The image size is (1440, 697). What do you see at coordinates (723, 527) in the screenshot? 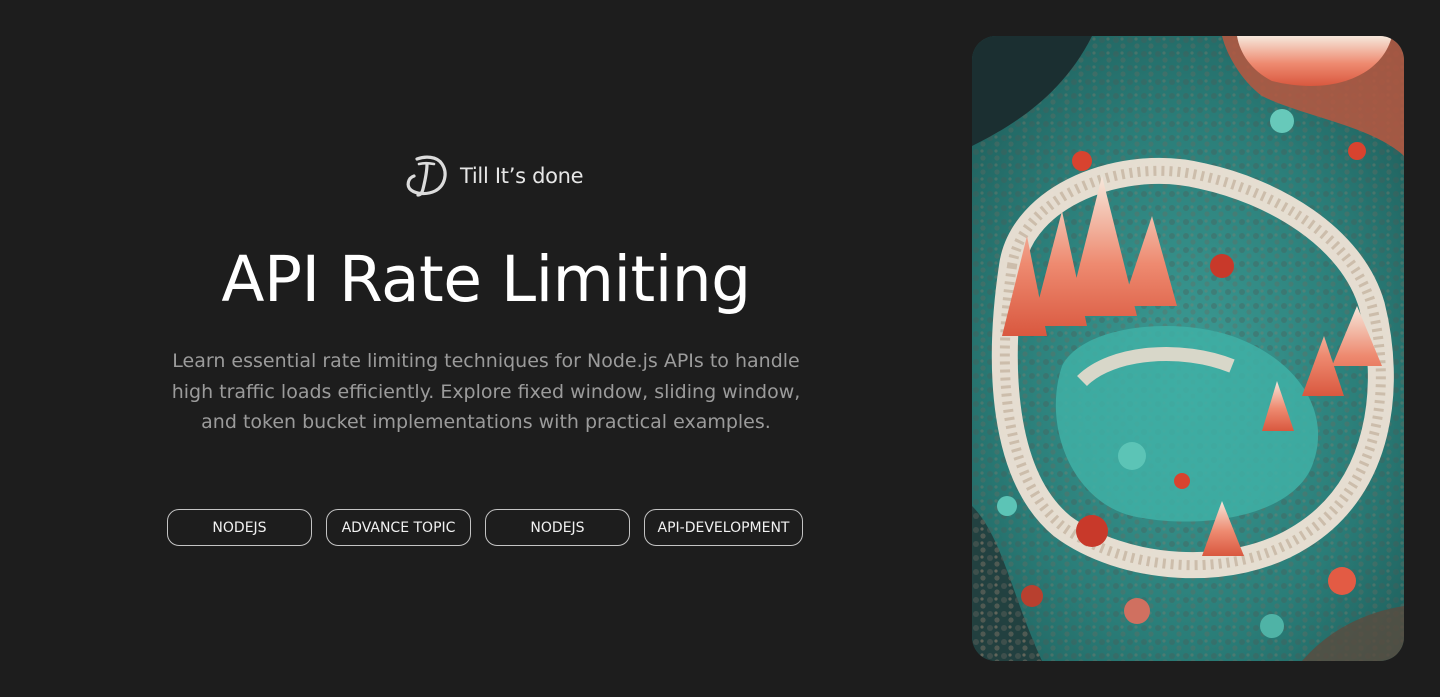
I see `tag-api-development: API-DEVELOPMENT` at bounding box center [723, 527].